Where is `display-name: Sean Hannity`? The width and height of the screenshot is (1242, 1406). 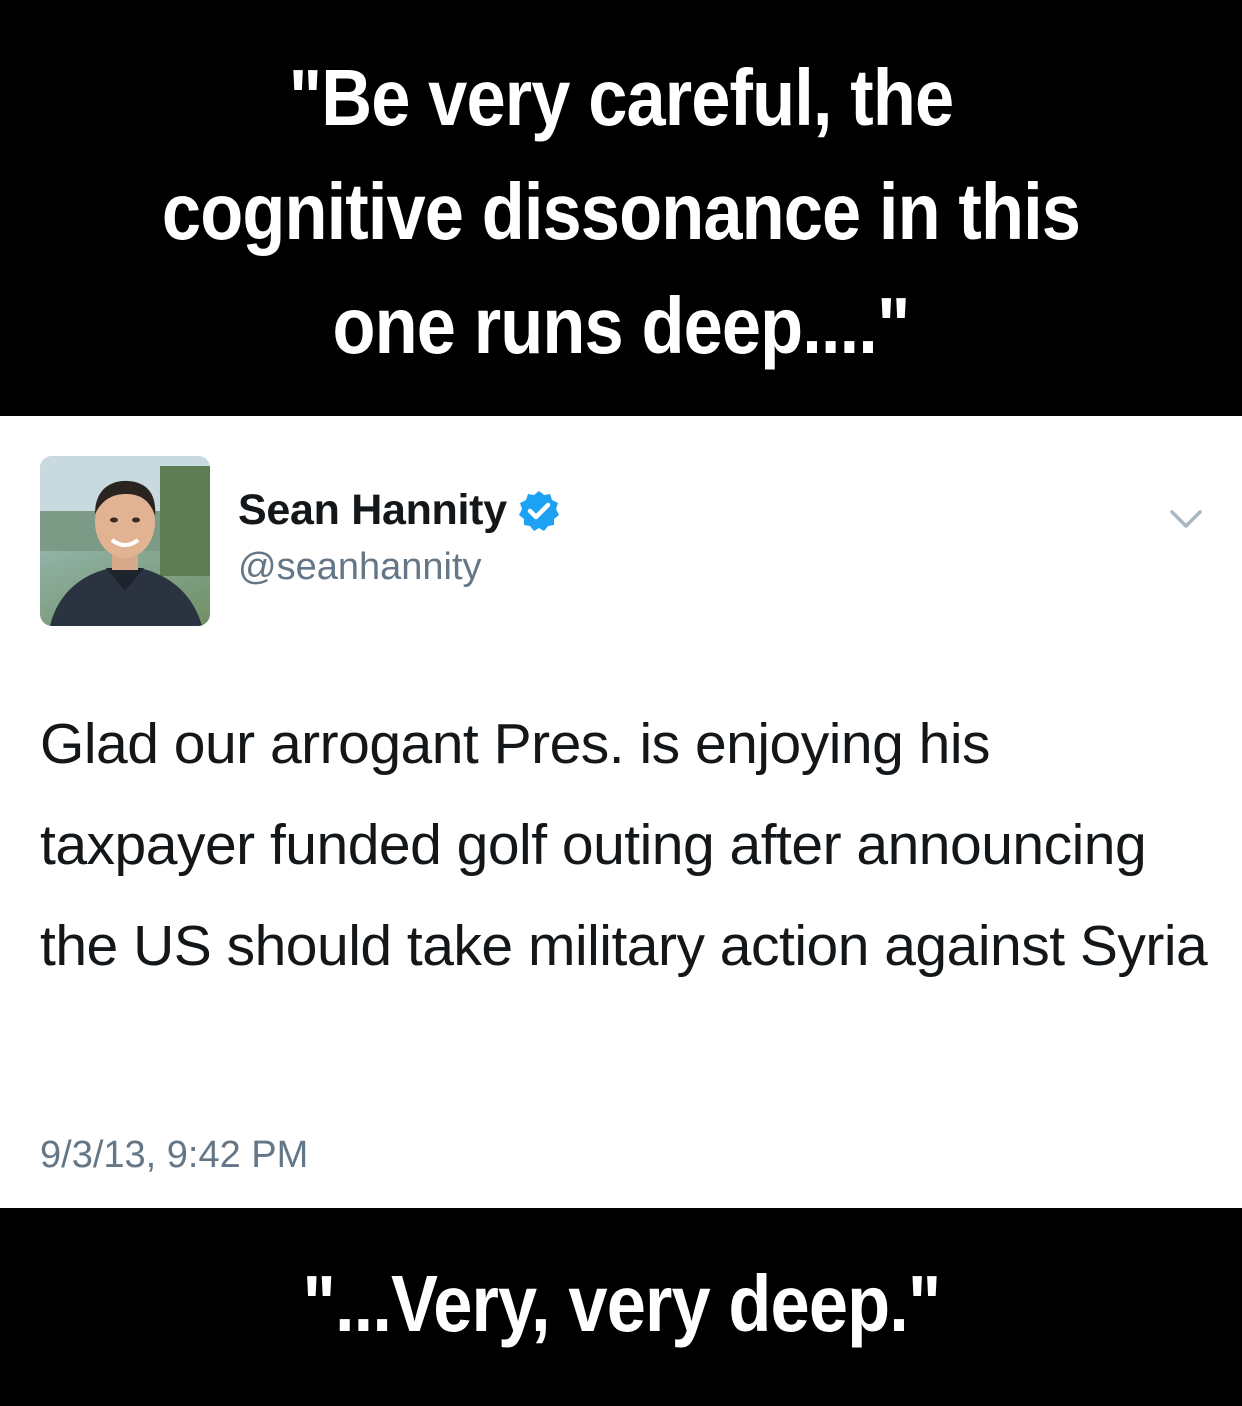
display-name: Sean Hannity is located at coordinates (372, 510).